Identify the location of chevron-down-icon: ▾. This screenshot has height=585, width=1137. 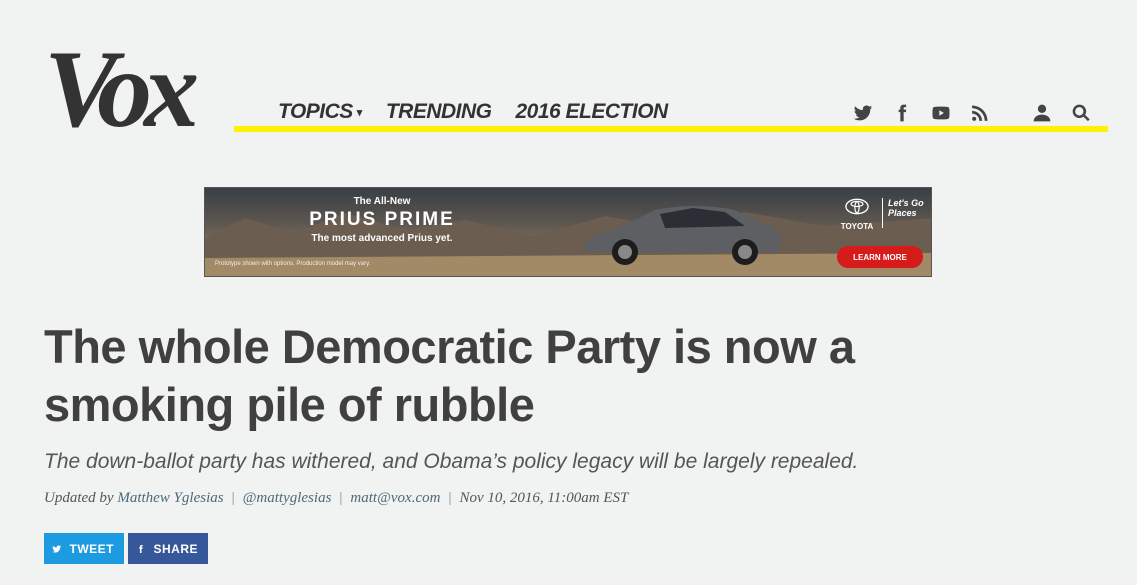
(359, 113).